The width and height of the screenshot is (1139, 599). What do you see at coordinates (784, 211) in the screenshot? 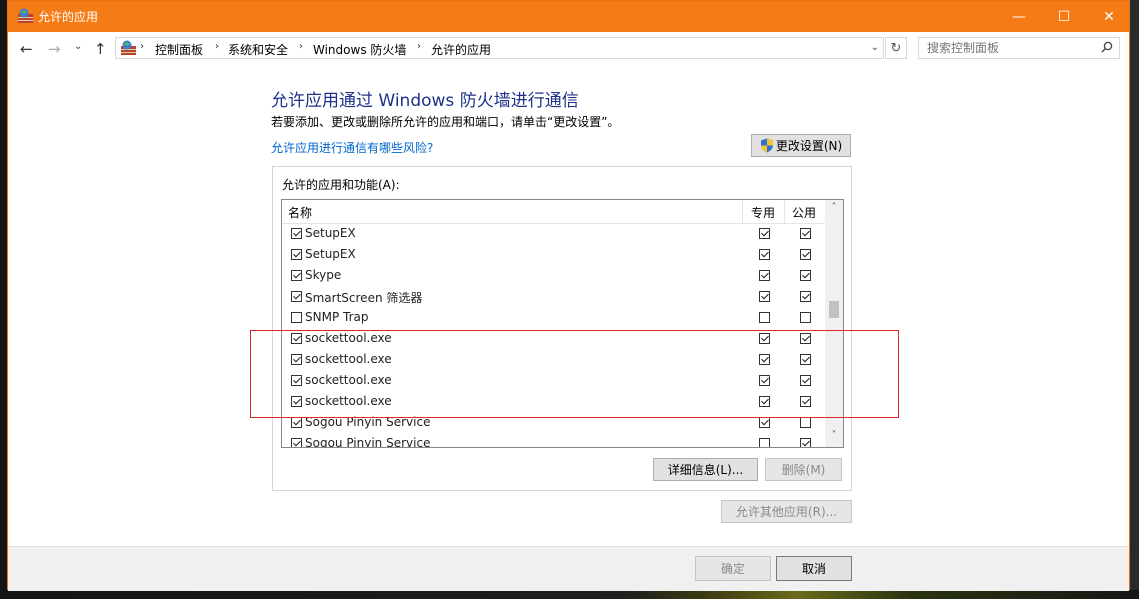
I see `column-divider` at bounding box center [784, 211].